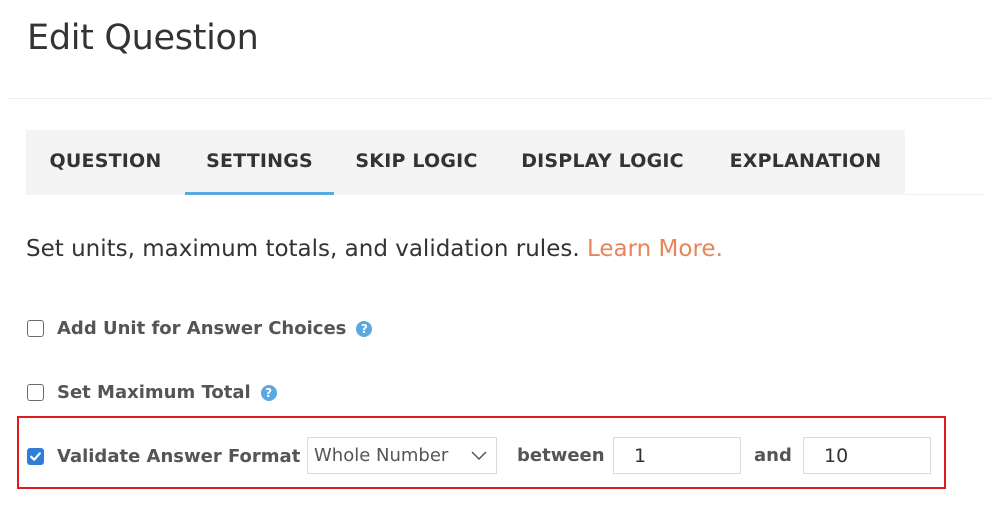 This screenshot has width=991, height=507. Describe the element at coordinates (655, 249) in the screenshot. I see `learn-more-link: Learn More.` at that location.